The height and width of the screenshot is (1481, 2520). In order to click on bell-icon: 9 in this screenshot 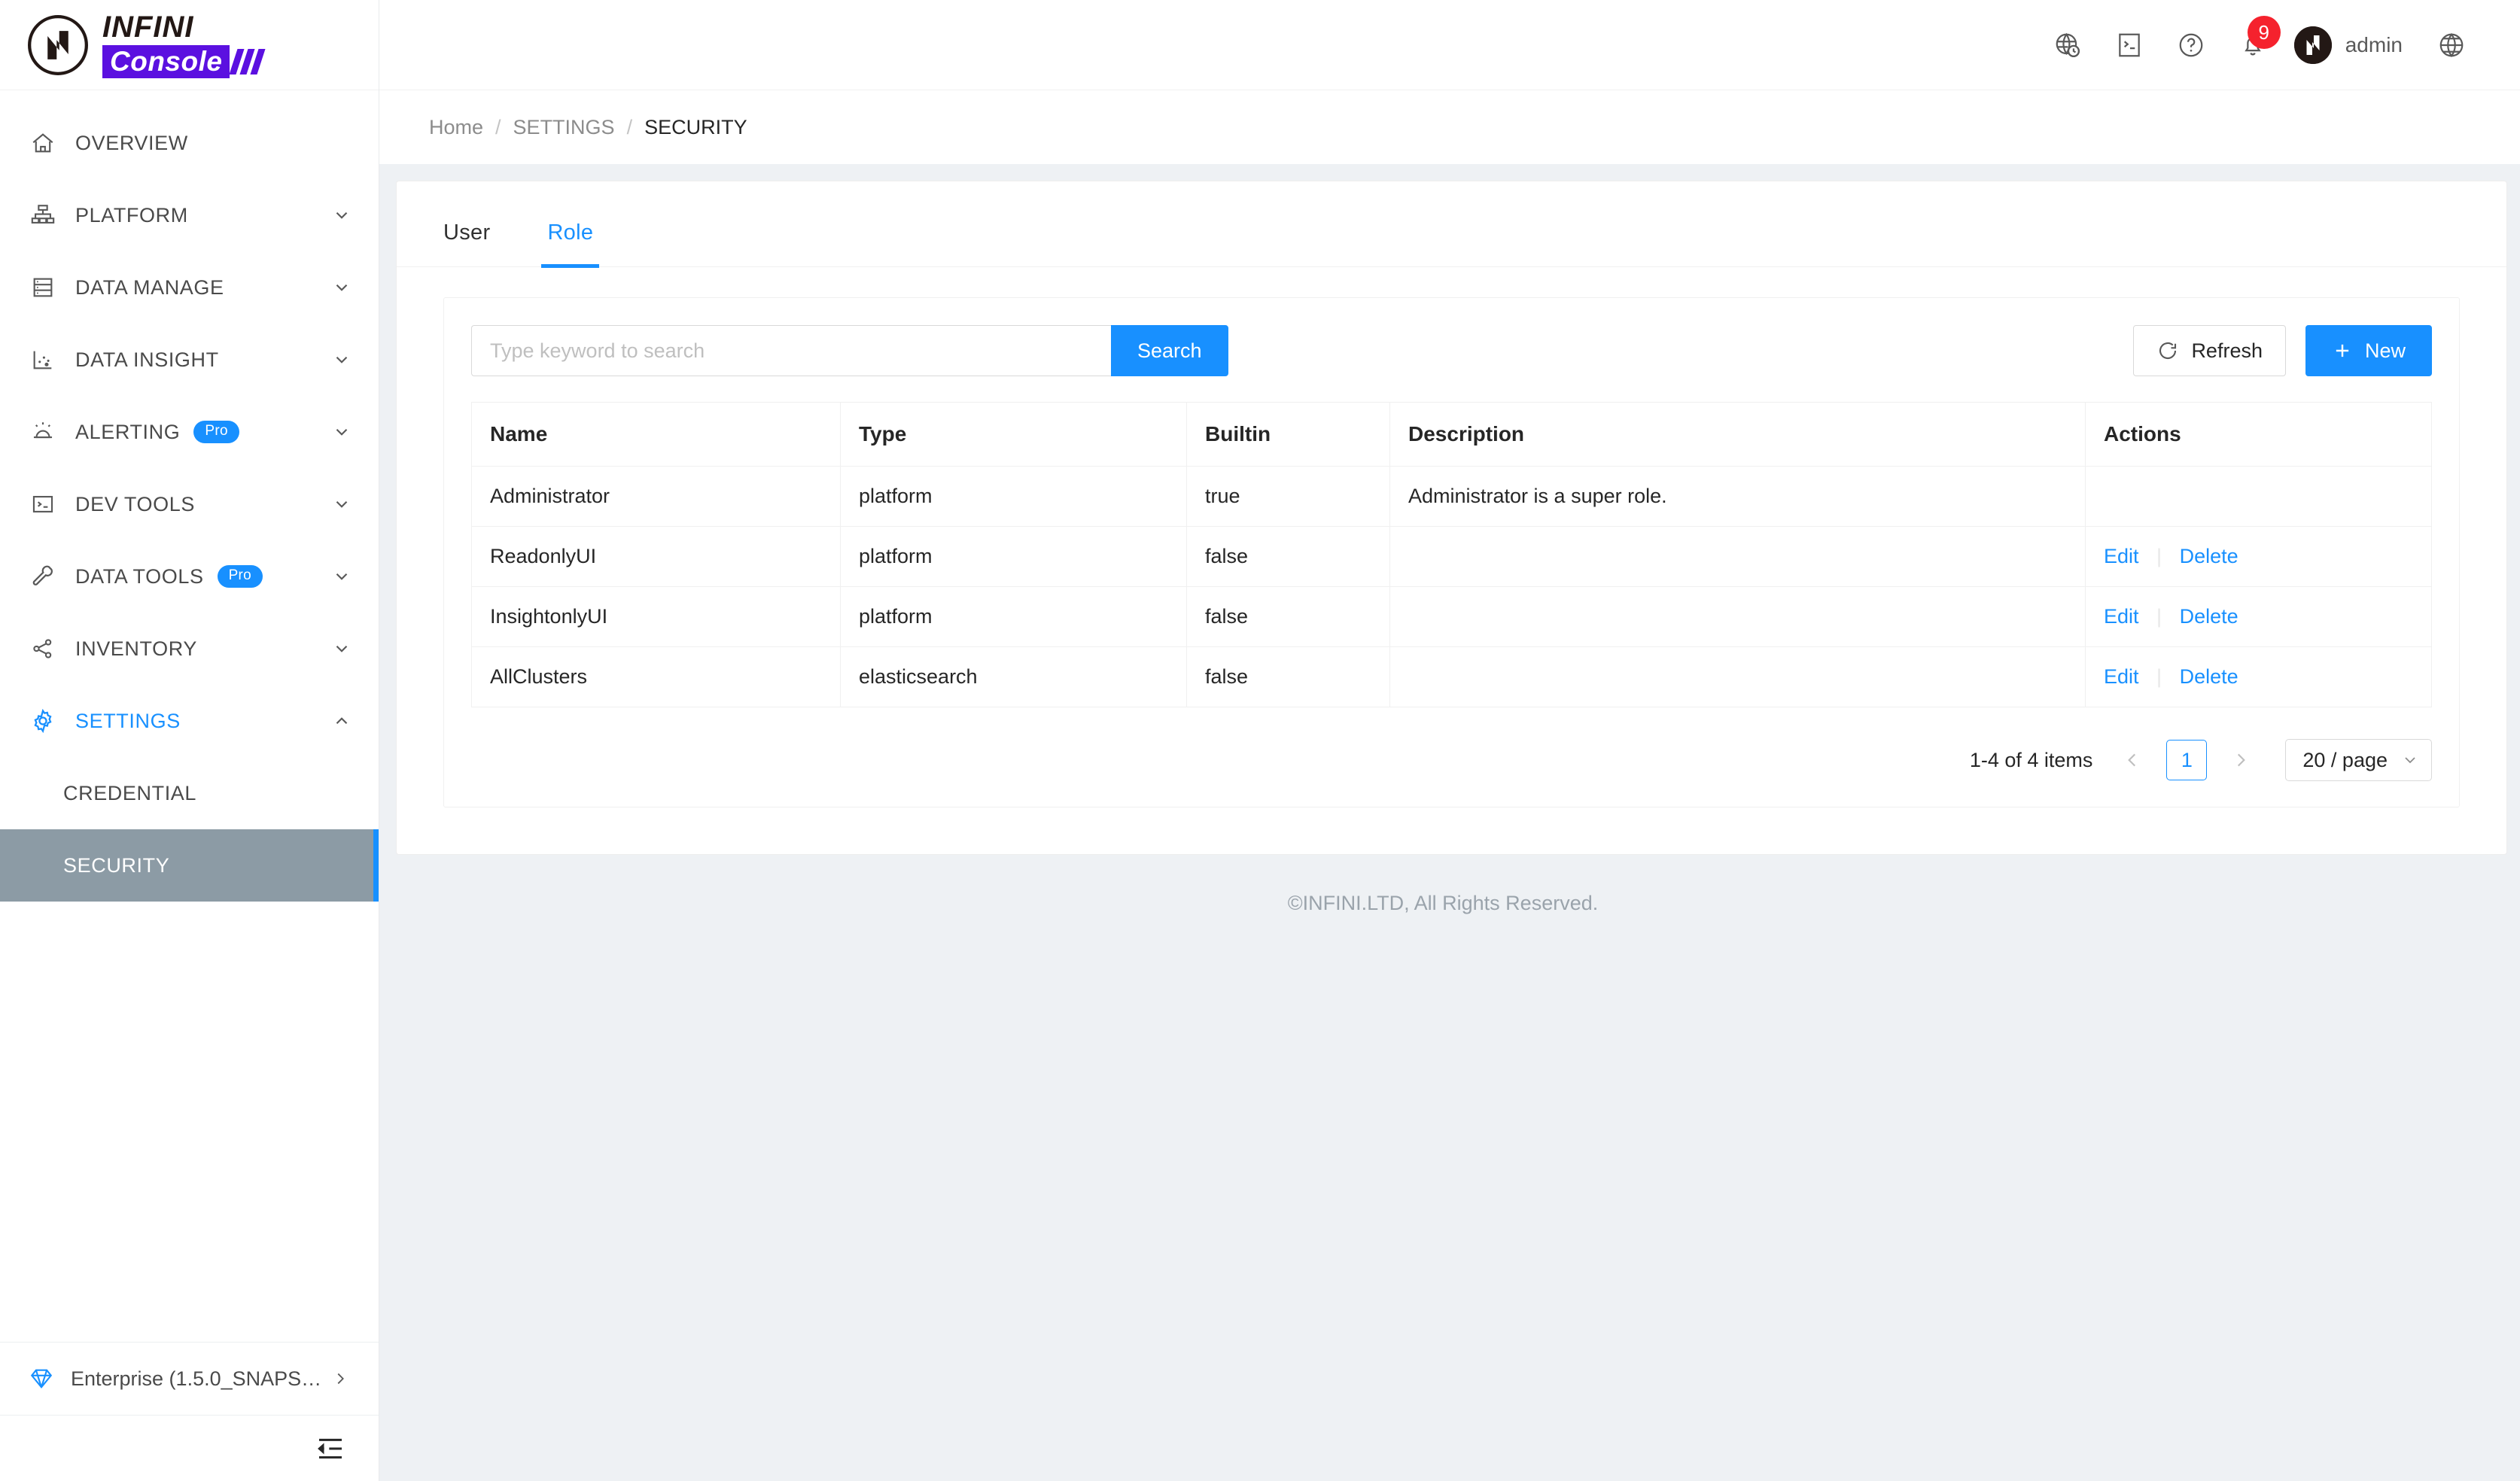, I will do `click(2253, 45)`.